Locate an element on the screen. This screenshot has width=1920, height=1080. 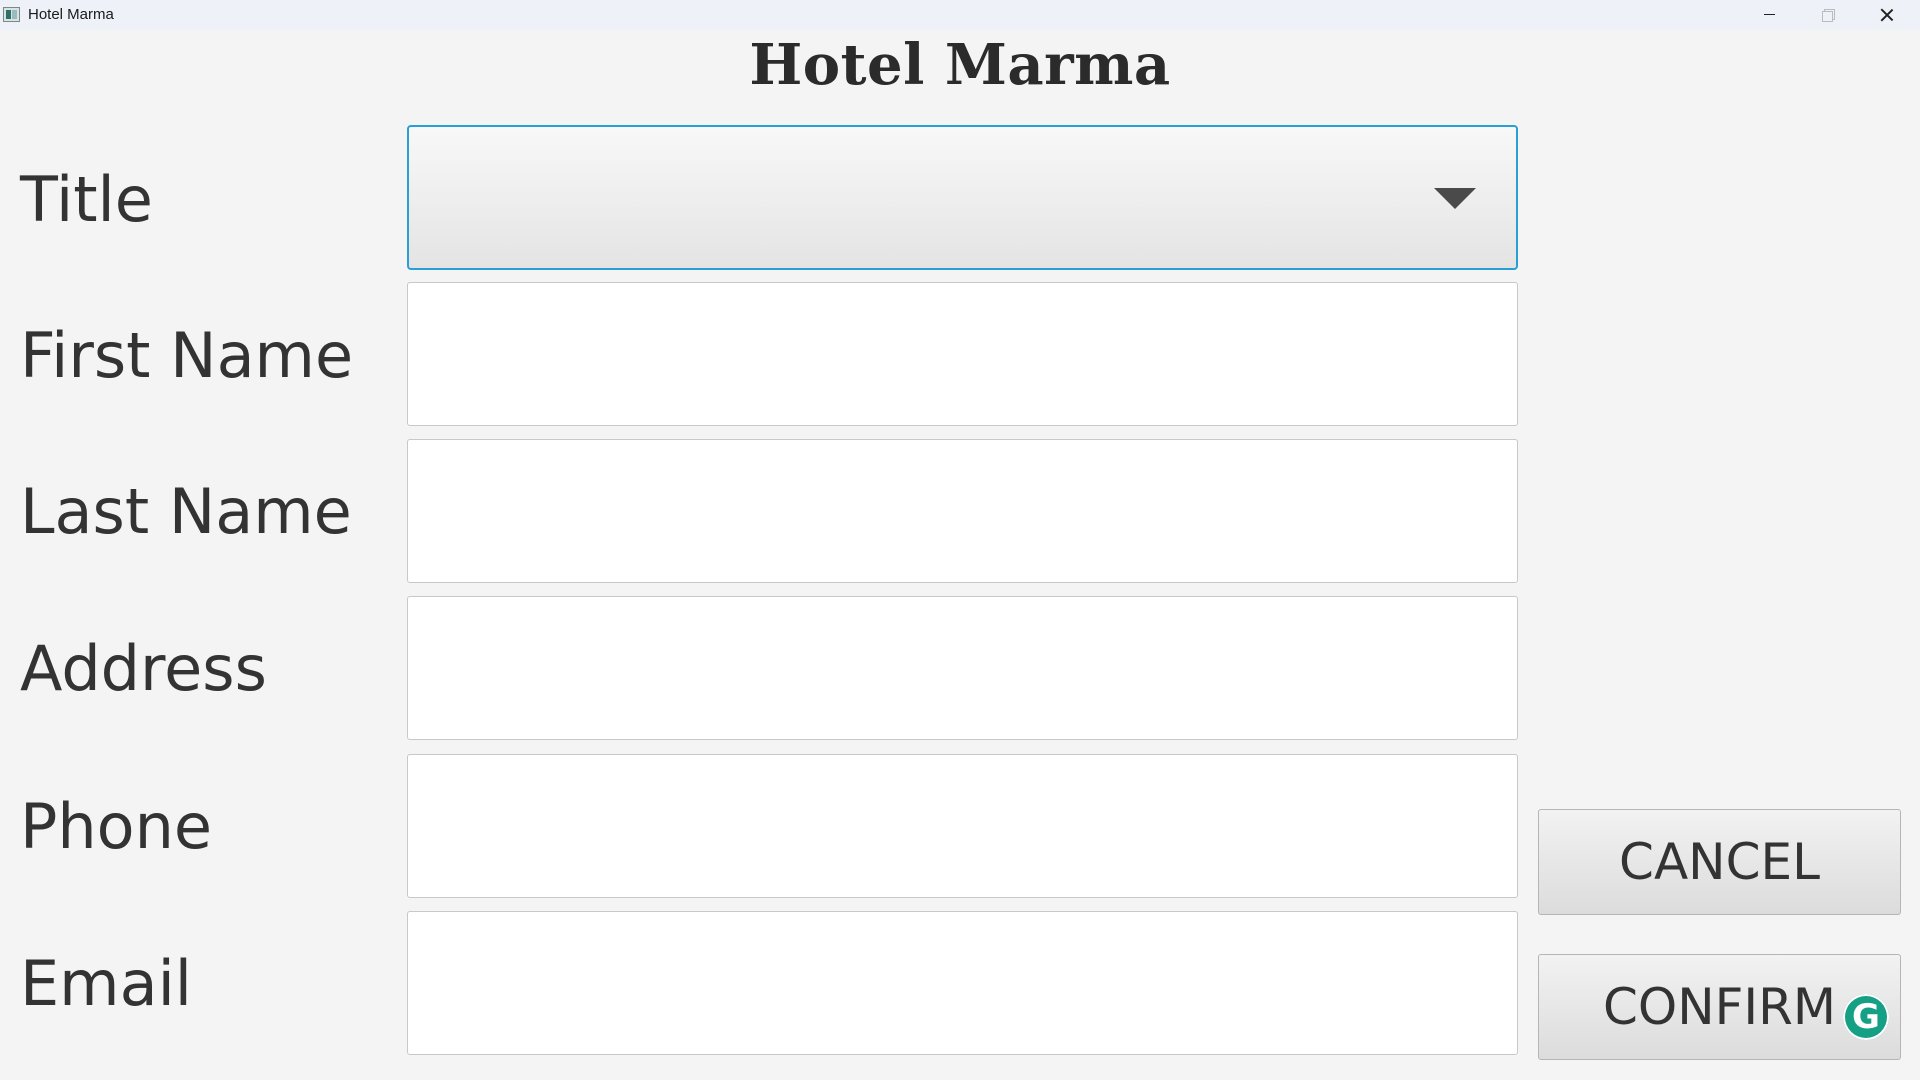
cancel-button: CANCEL is located at coordinates (1719, 862).